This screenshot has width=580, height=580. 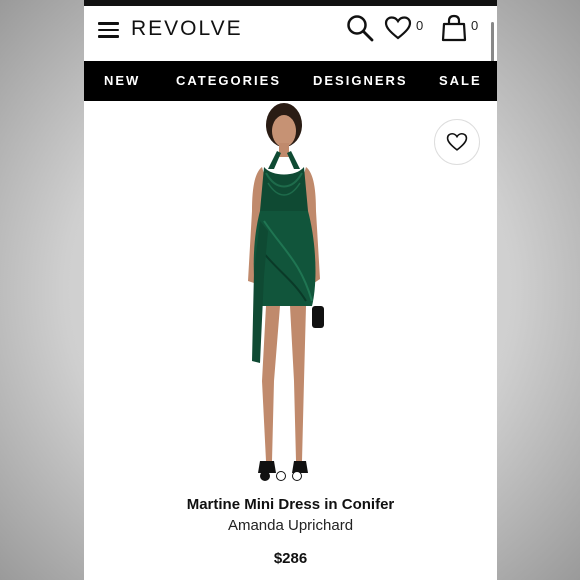 I want to click on shopping-bag-icon, so click(x=454, y=30).